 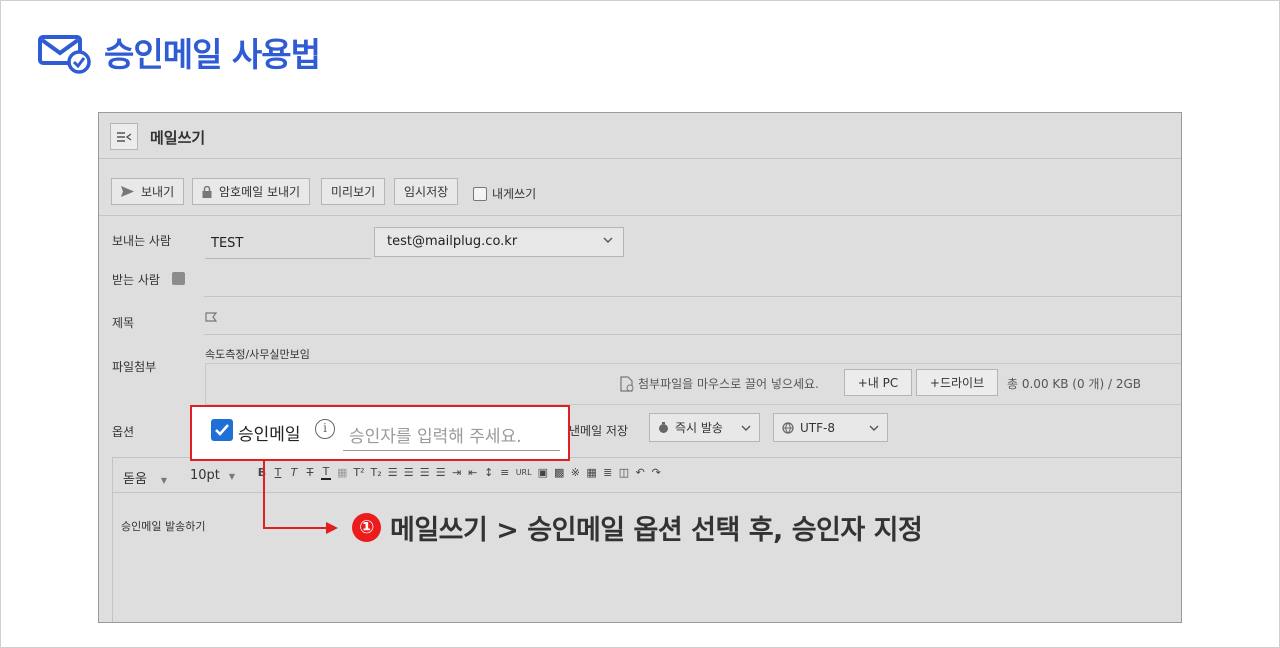 I want to click on approval-mail-label: 승인메일, so click(x=269, y=435).